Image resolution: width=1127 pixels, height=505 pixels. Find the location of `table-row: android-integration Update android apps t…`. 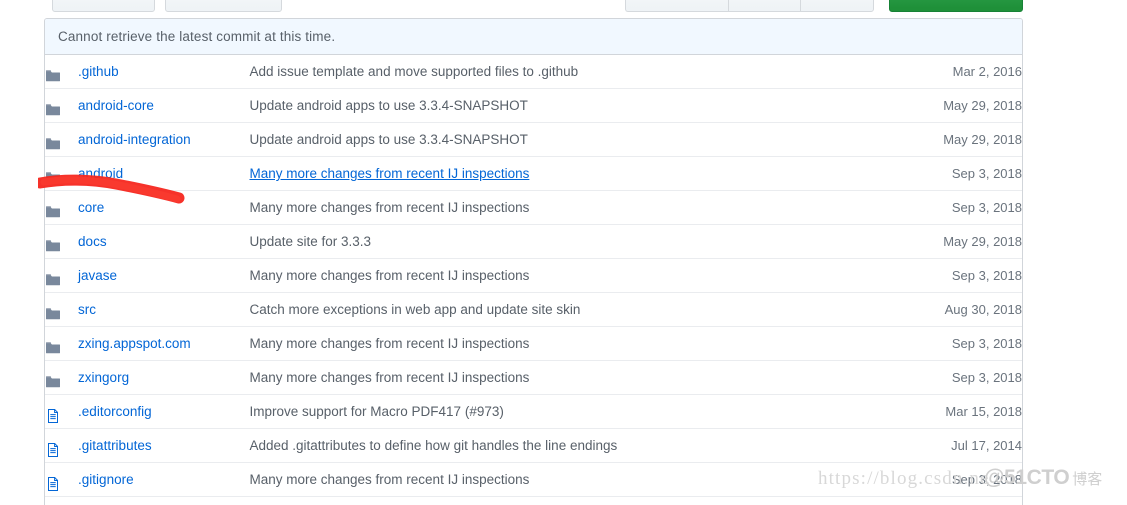

table-row: android-integration Update android apps t… is located at coordinates (533, 139).